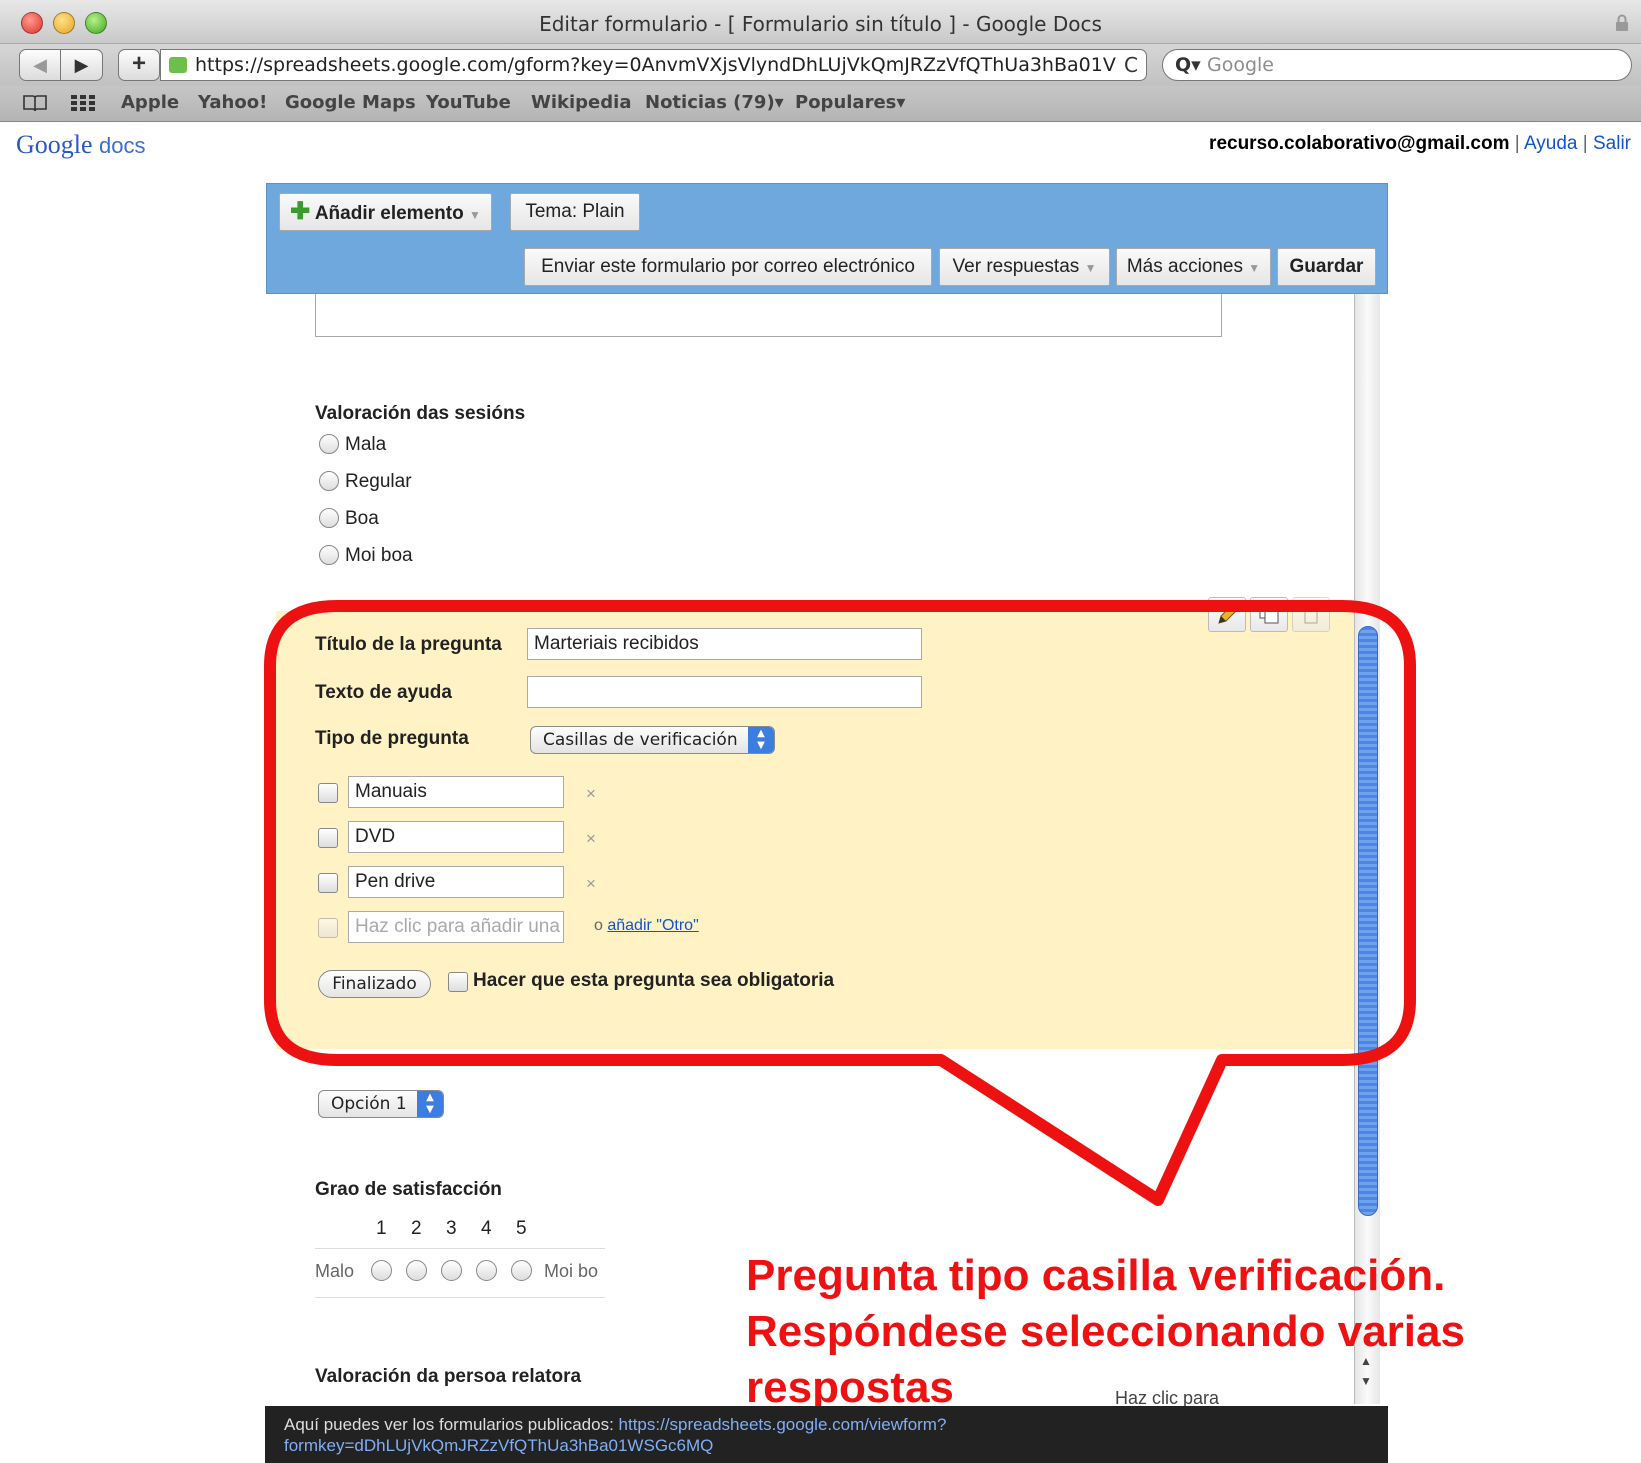 The height and width of the screenshot is (1463, 1641). I want to click on chevron-down-icon: ▼, so click(1254, 268).